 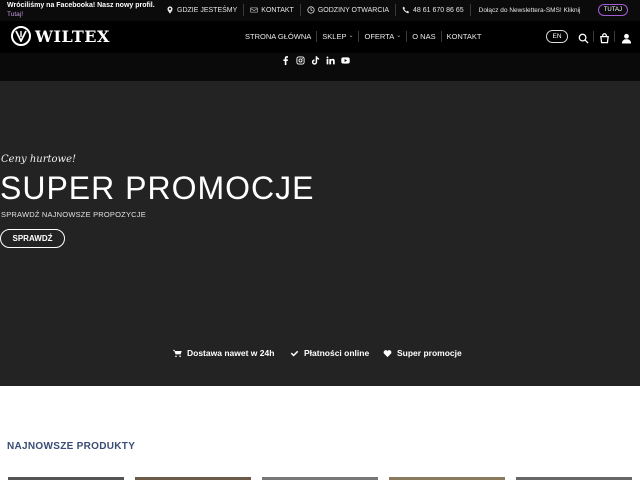 What do you see at coordinates (612, 10) in the screenshot?
I see `newsletter-button: TUTAJ` at bounding box center [612, 10].